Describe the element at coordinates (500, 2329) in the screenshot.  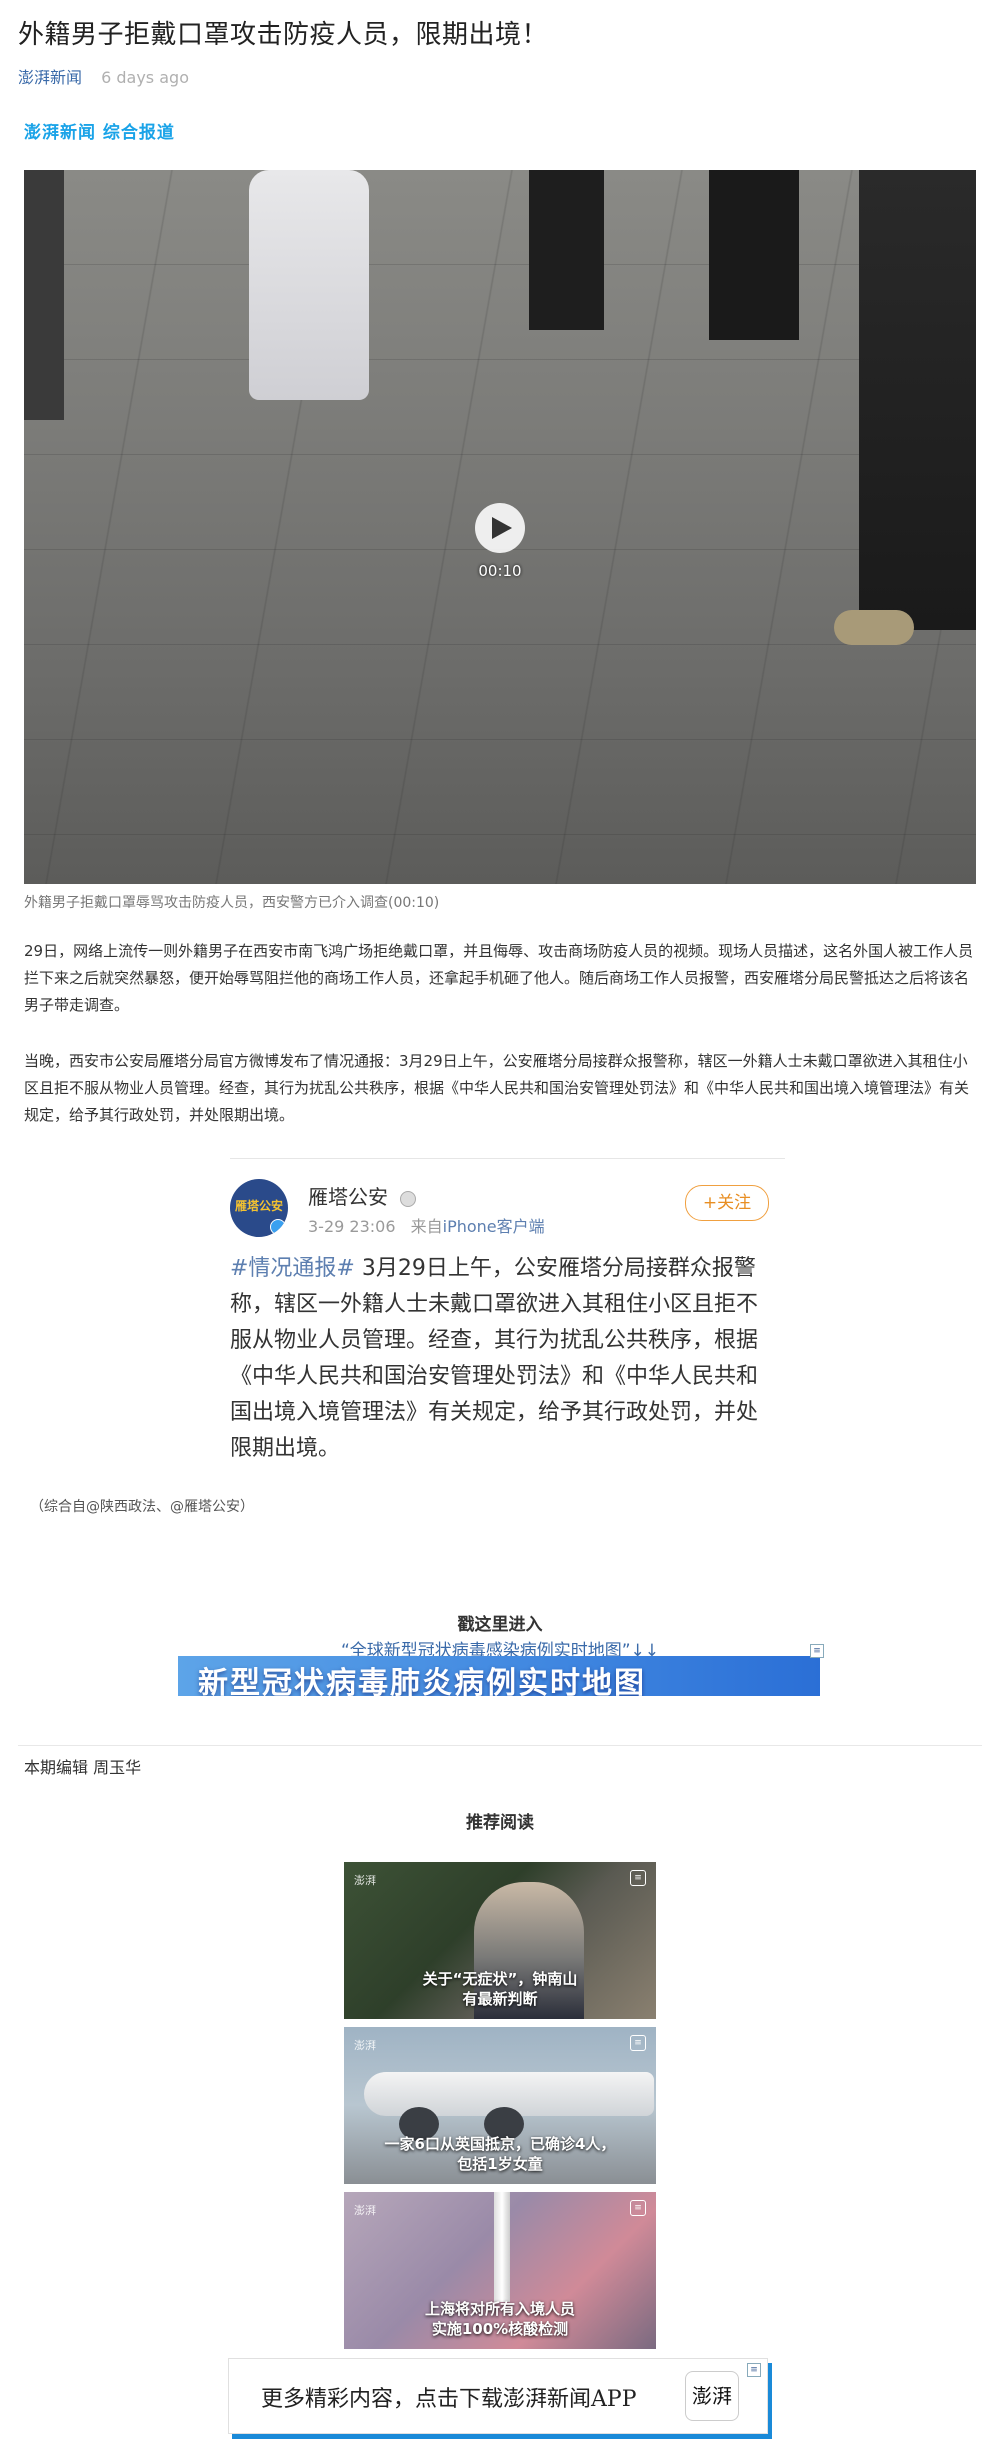
I see `caption-line-2: 实施100%核酸检测` at that location.